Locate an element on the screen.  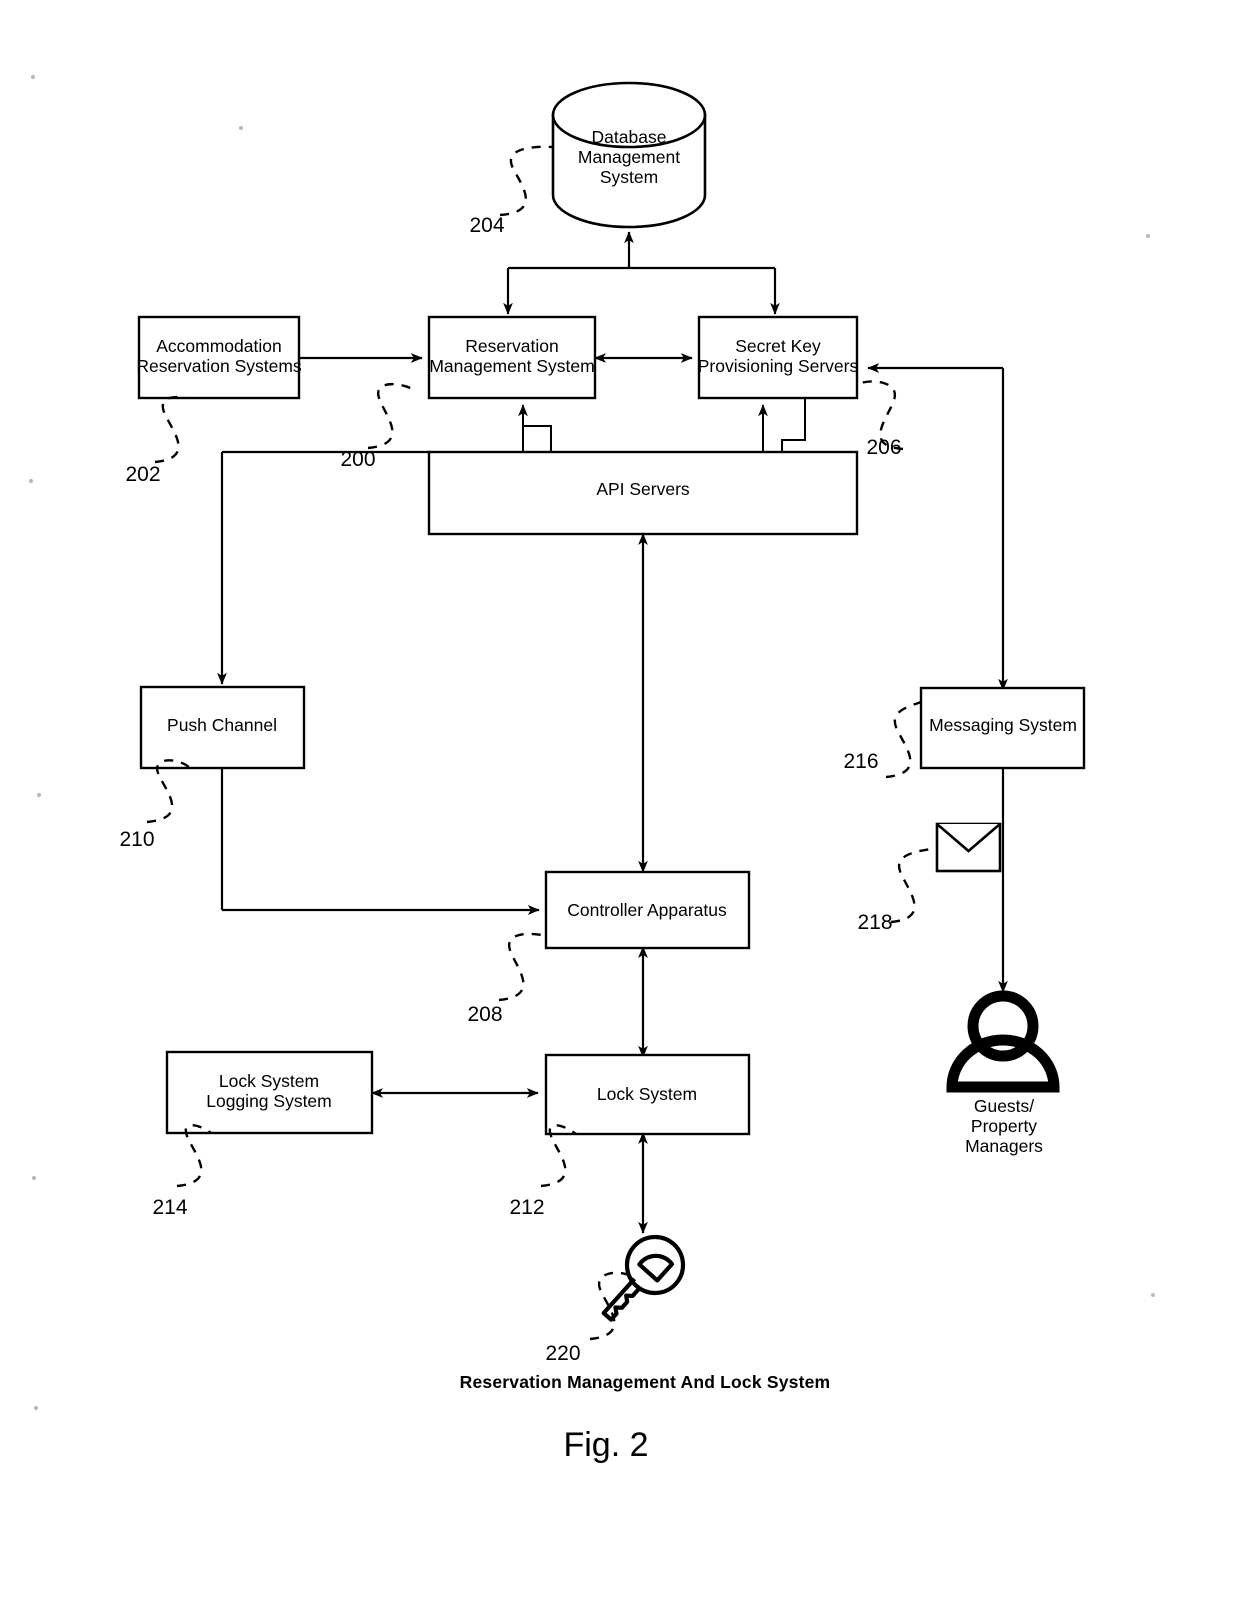
controller-label: Controller Apparatus is located at coordinates (647, 910).